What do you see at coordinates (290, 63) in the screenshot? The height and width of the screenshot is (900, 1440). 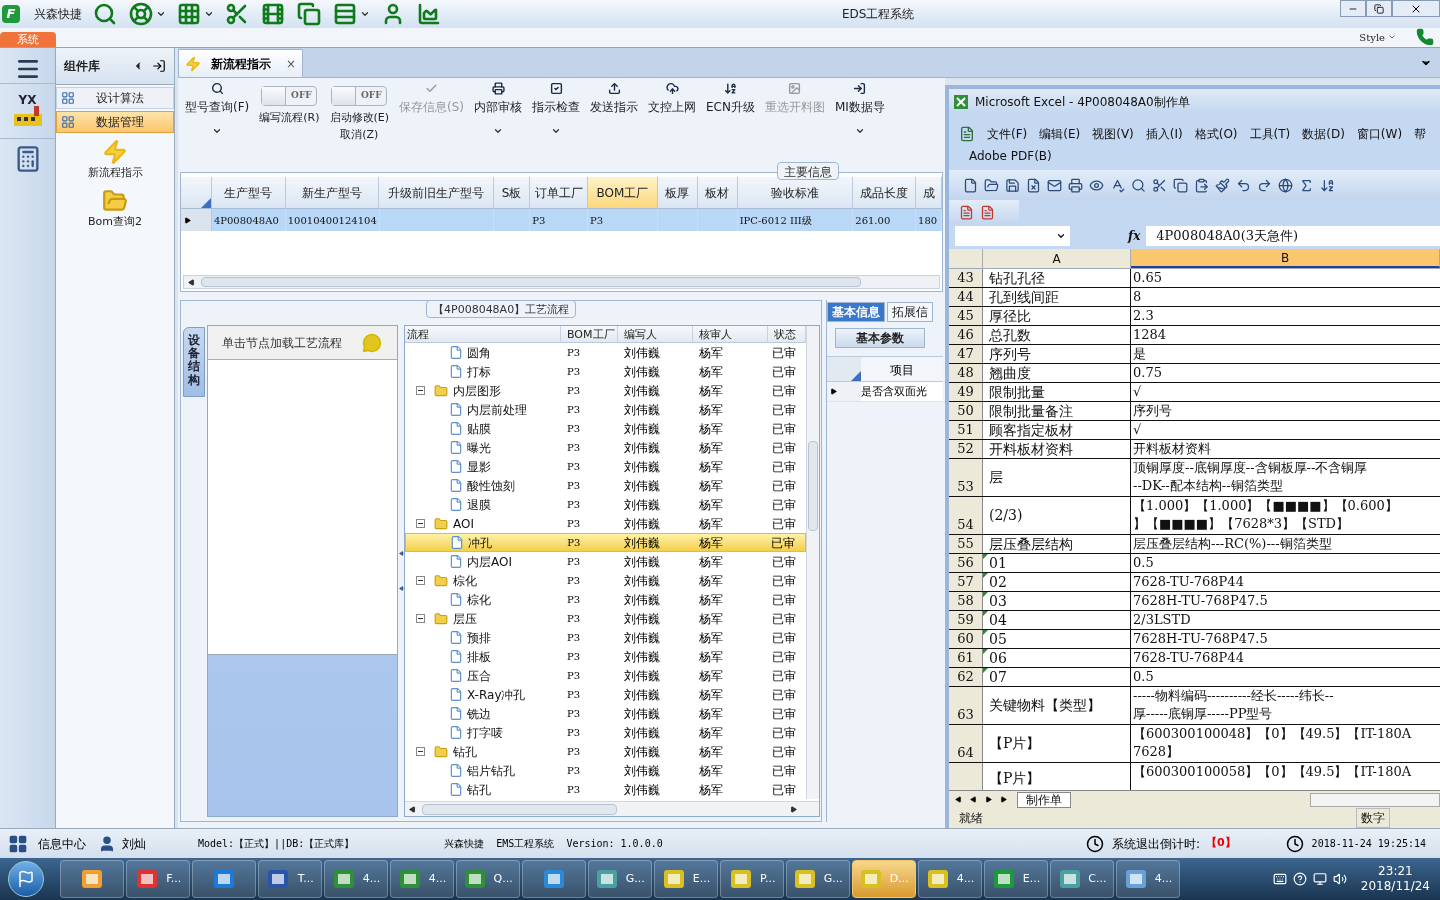 I see `close-tab-button: ×` at bounding box center [290, 63].